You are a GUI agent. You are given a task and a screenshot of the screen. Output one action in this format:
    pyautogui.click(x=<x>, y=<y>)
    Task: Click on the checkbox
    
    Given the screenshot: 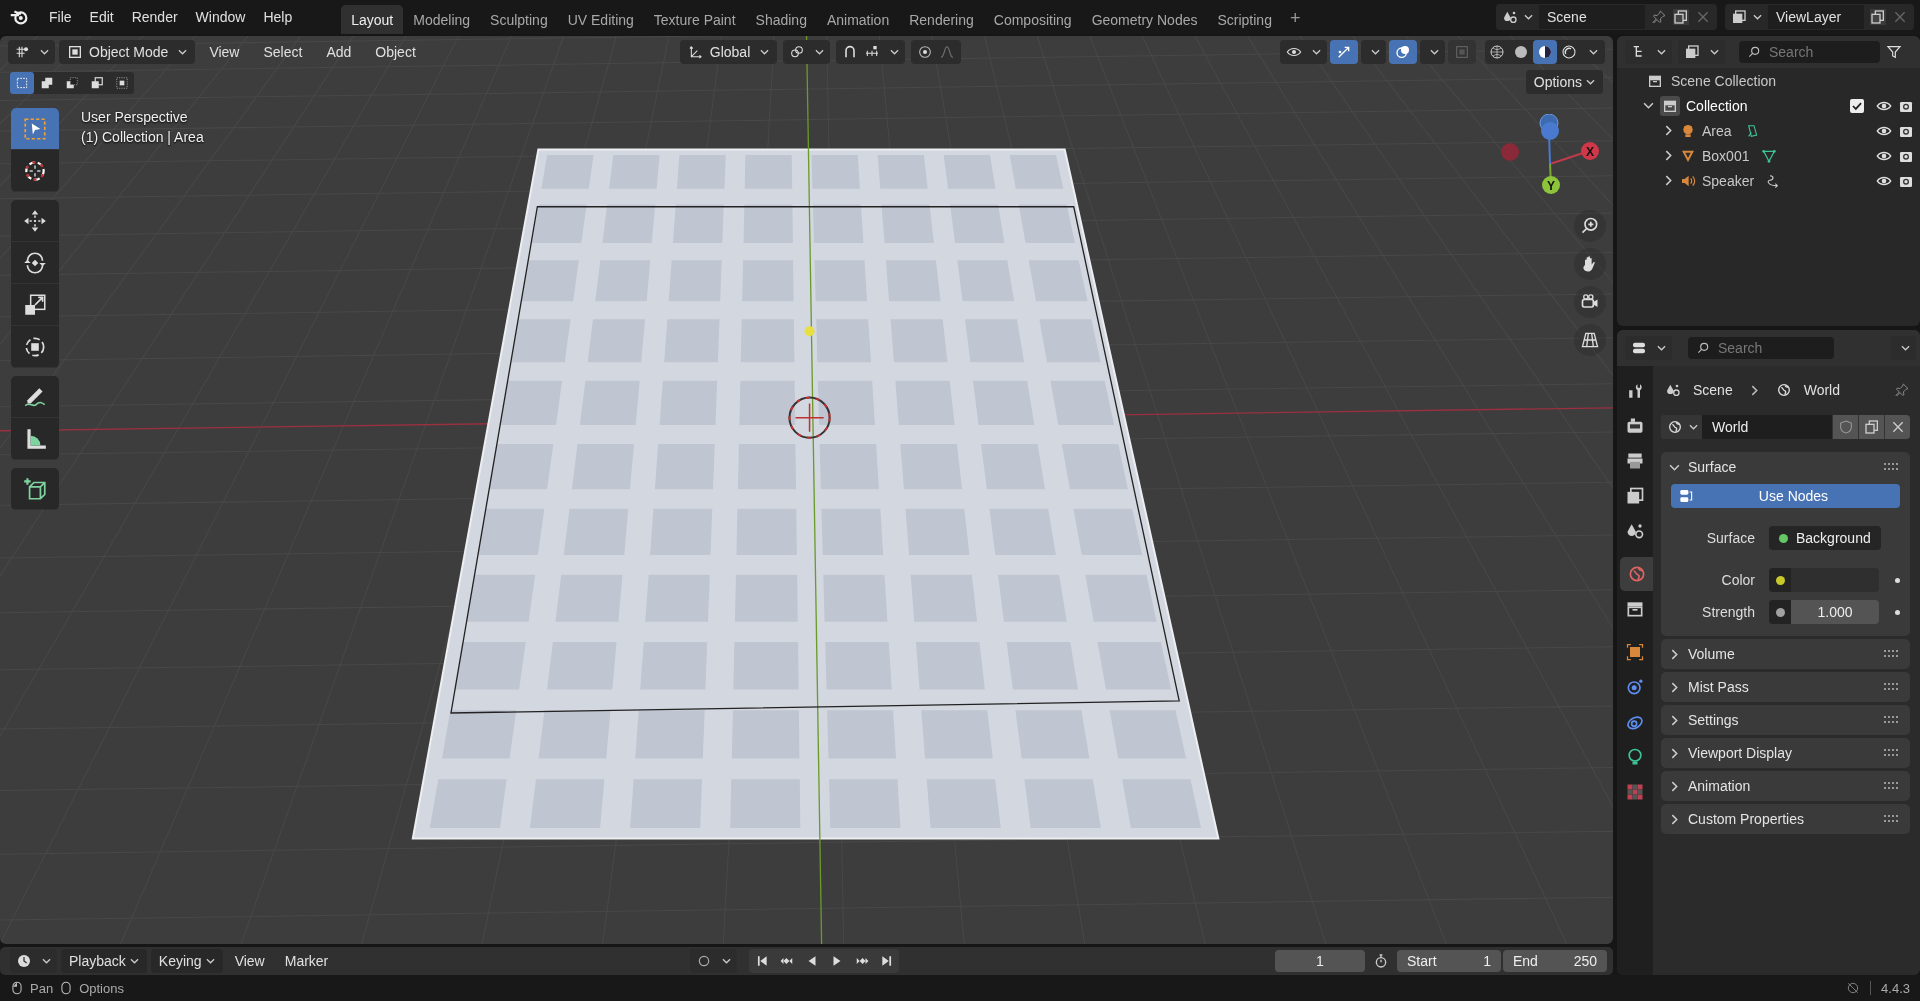 What is the action you would take?
    pyautogui.click(x=1857, y=105)
    